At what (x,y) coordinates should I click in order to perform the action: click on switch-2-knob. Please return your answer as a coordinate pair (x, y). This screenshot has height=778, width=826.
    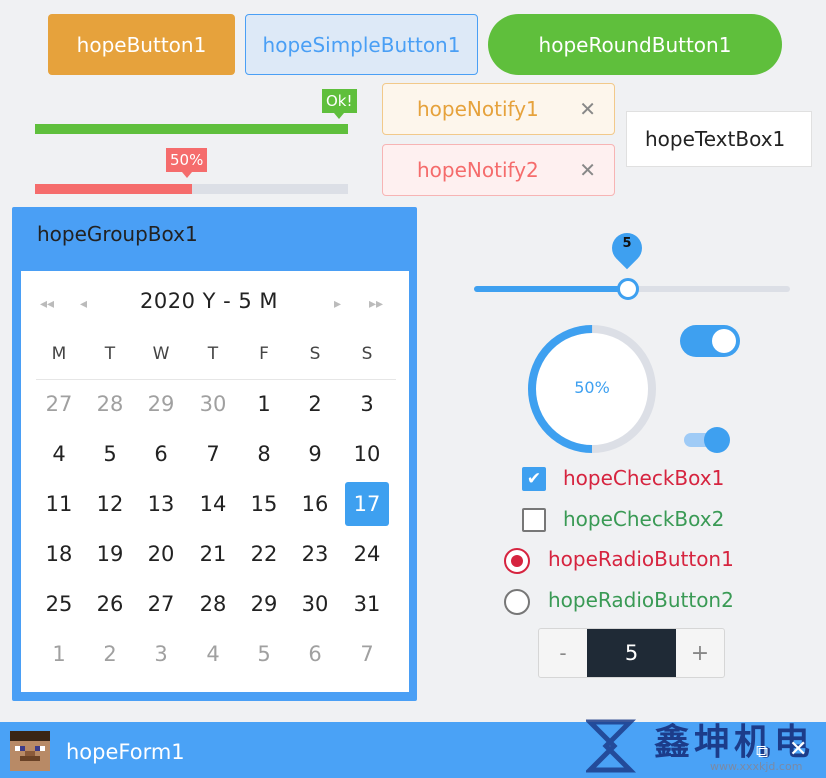
    Looking at the image, I should click on (717, 440).